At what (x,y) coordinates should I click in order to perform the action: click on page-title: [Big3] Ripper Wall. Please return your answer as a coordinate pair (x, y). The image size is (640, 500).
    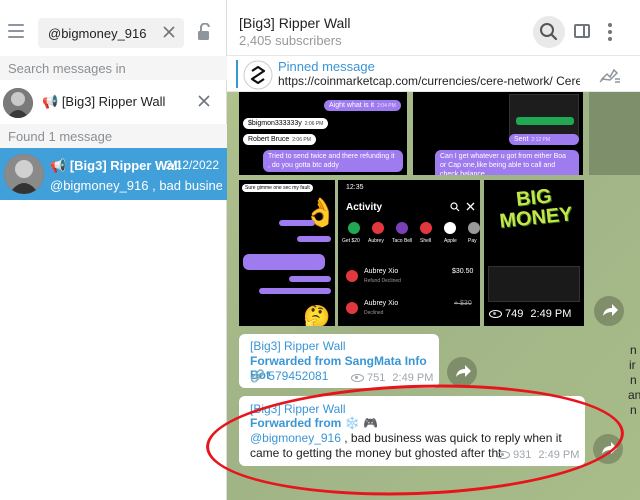
    Looking at the image, I should click on (295, 23).